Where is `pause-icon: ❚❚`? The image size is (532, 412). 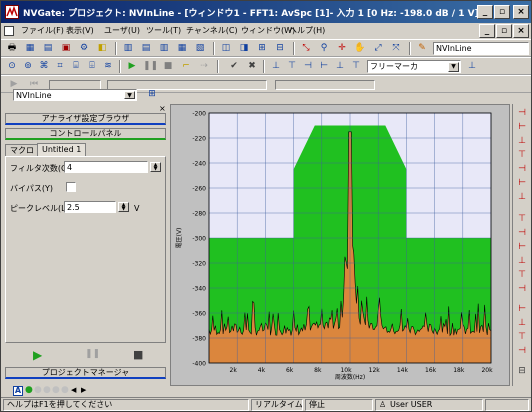 pause-icon: ❚❚ is located at coordinates (150, 66).